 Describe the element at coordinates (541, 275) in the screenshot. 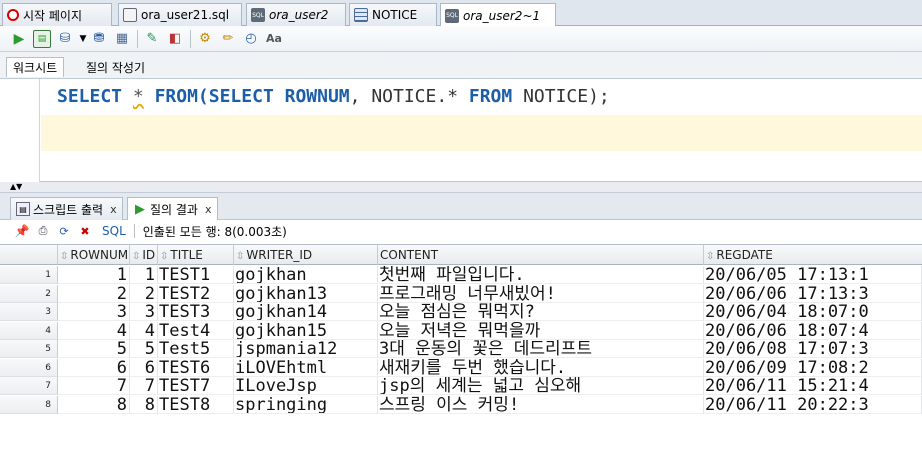

I see `cell-content: 첫번째 파일입니다.` at that location.